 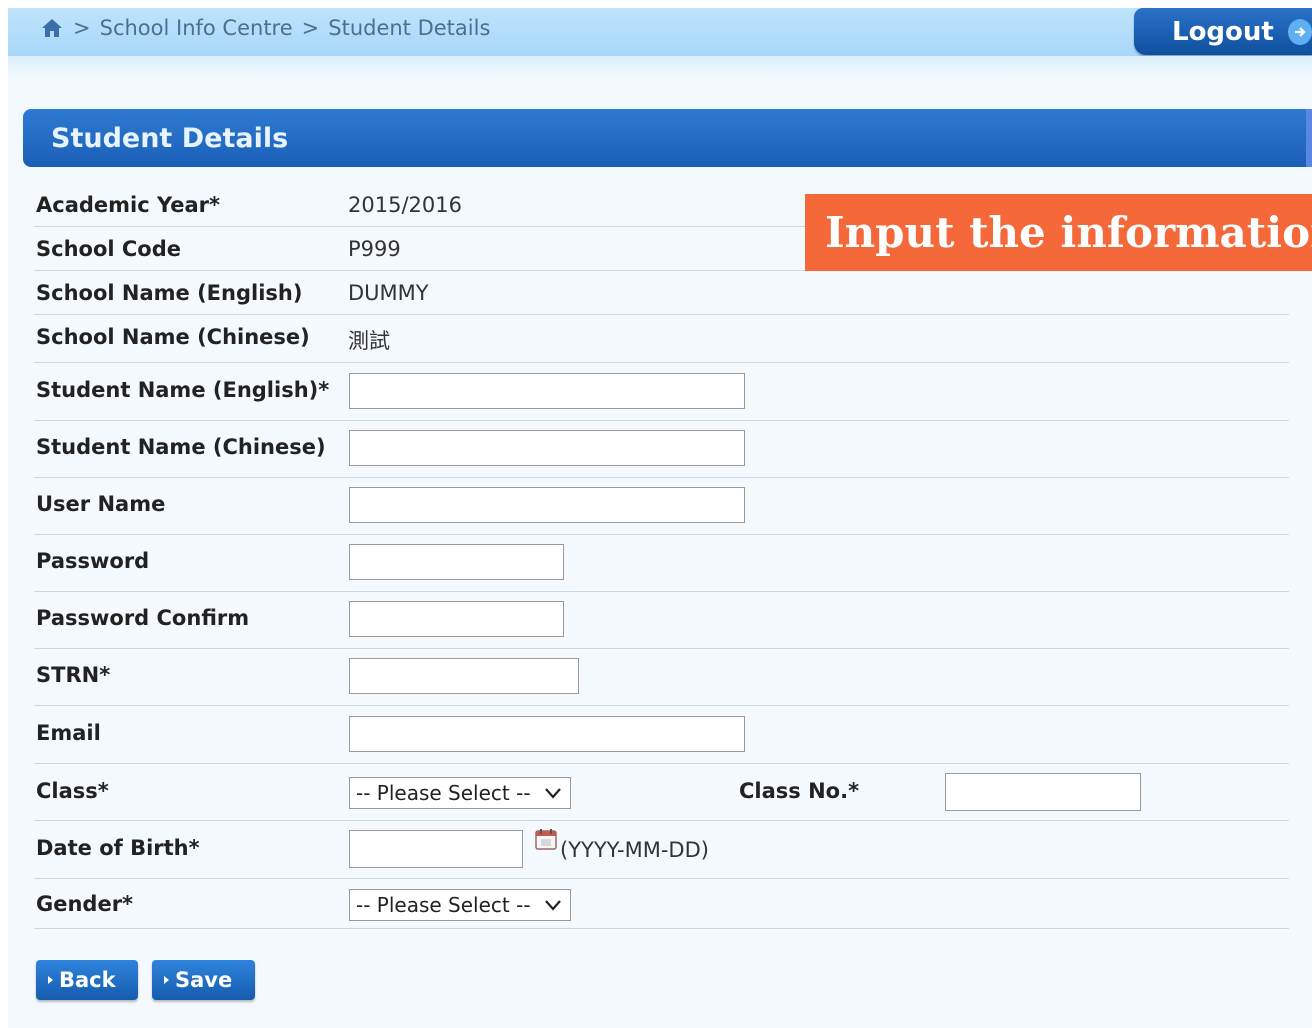 I want to click on row-school-name-zh: School Name (Chinese) 測試, so click(x=661, y=339).